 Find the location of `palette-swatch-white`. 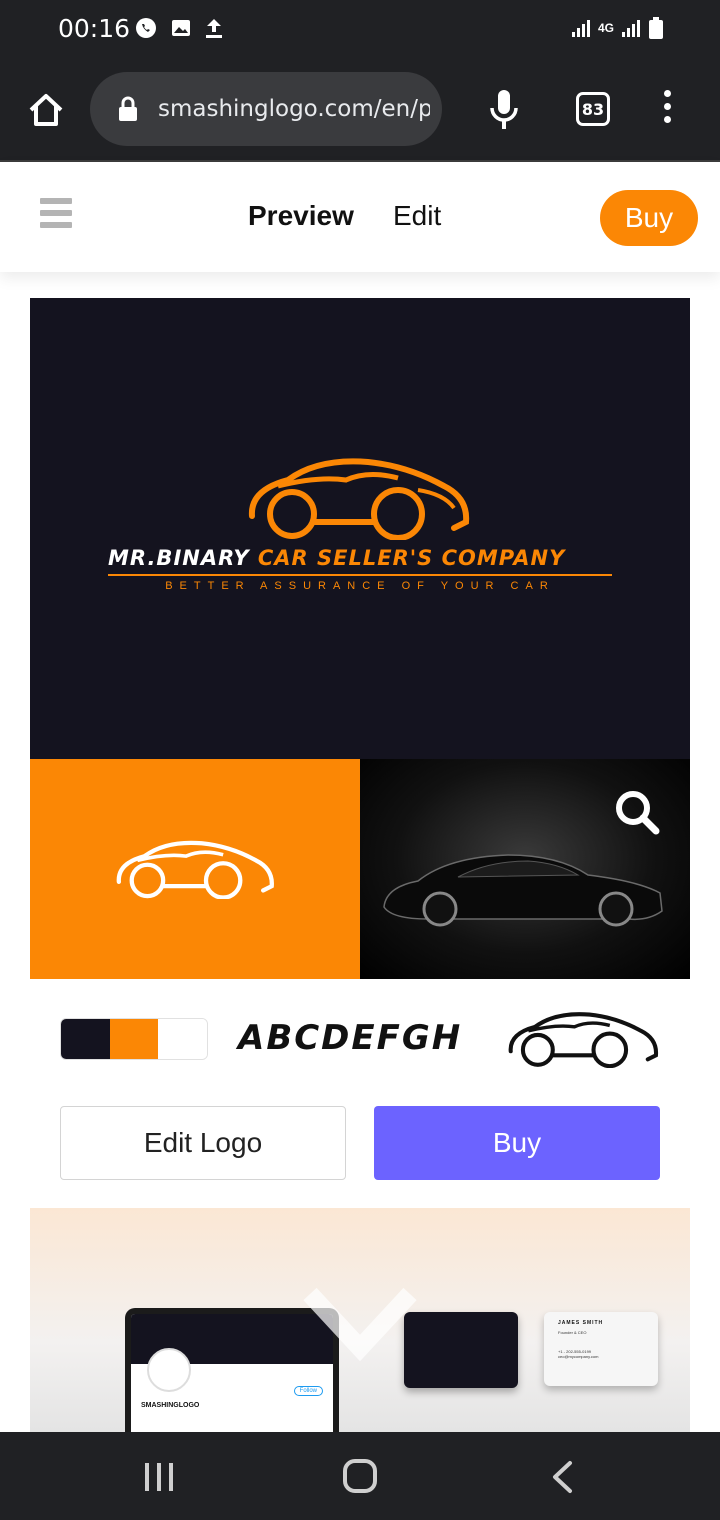

palette-swatch-white is located at coordinates (182, 1039).